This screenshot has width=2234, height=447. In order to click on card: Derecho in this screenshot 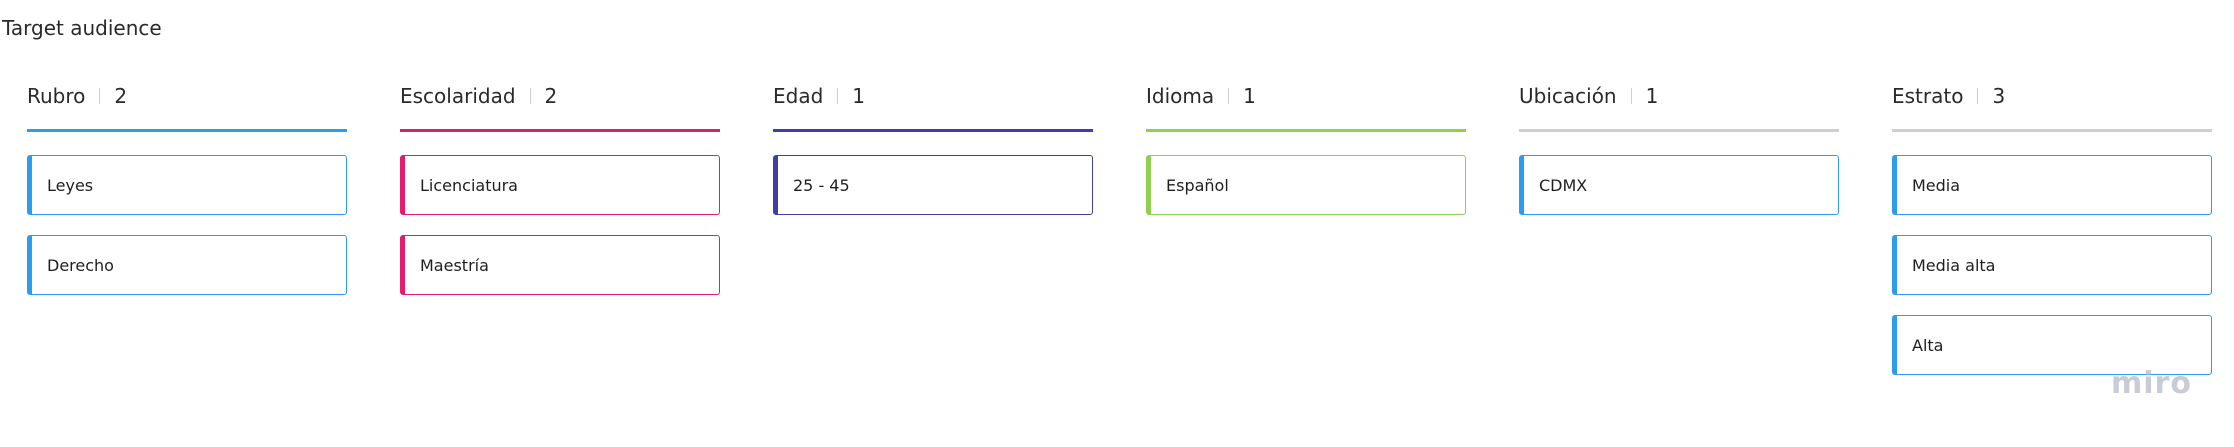, I will do `click(187, 265)`.